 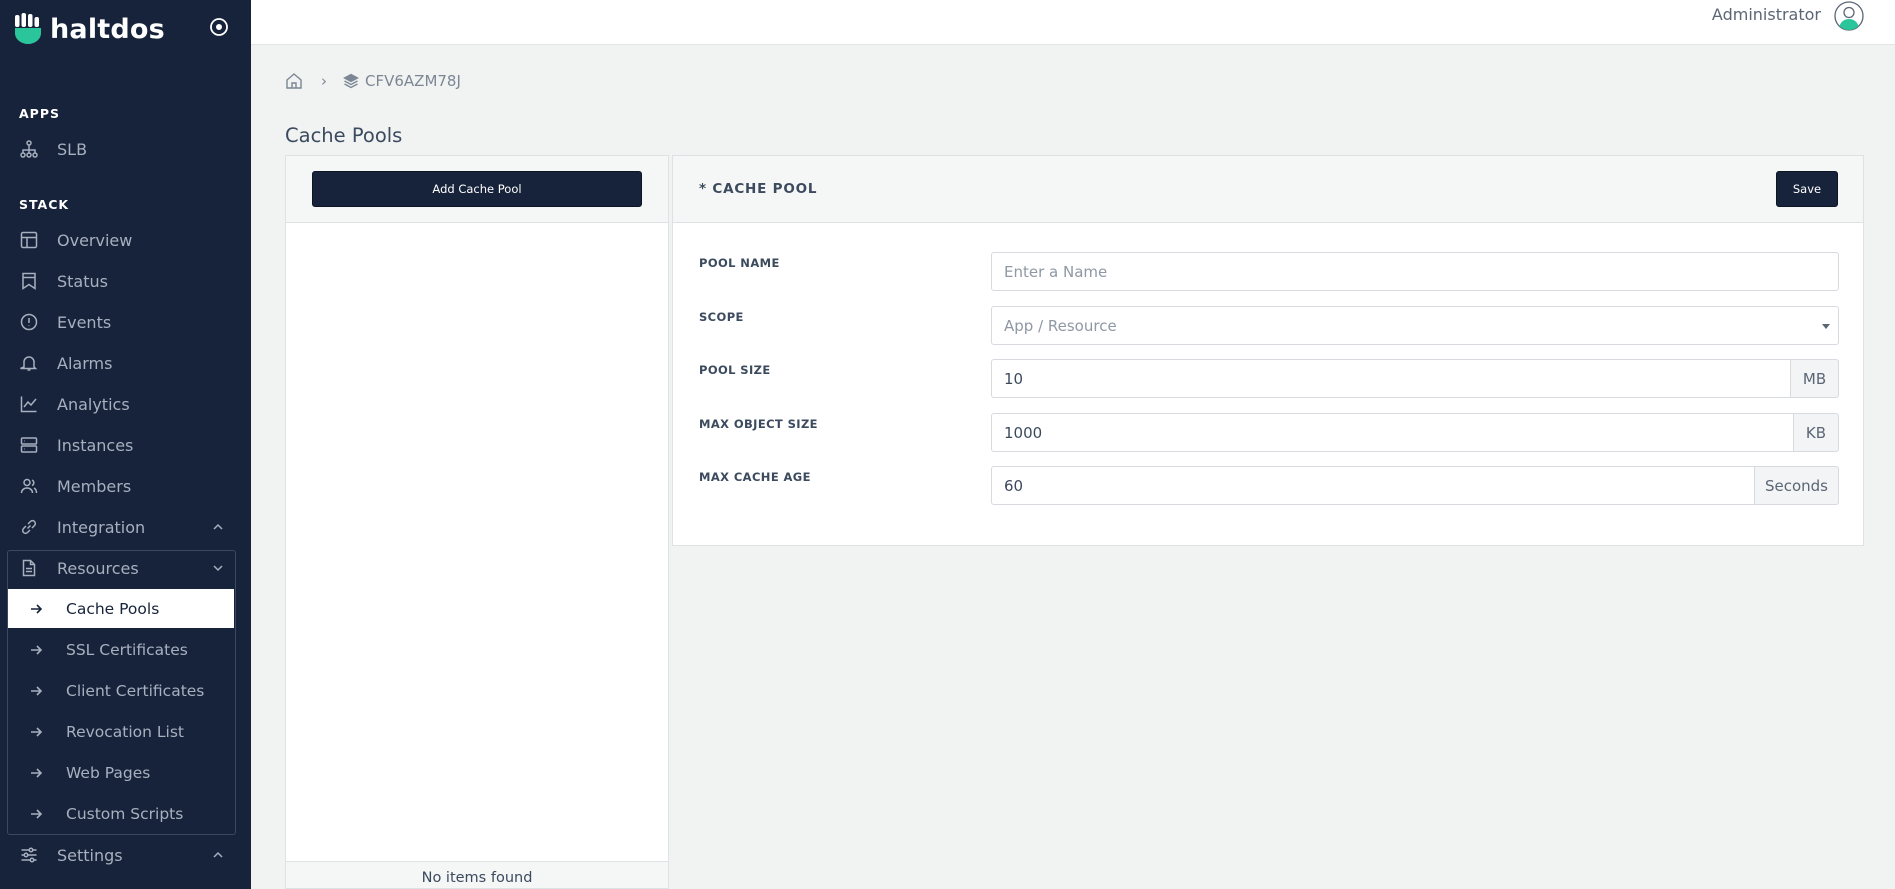 What do you see at coordinates (219, 27) in the screenshot?
I see `target-icon` at bounding box center [219, 27].